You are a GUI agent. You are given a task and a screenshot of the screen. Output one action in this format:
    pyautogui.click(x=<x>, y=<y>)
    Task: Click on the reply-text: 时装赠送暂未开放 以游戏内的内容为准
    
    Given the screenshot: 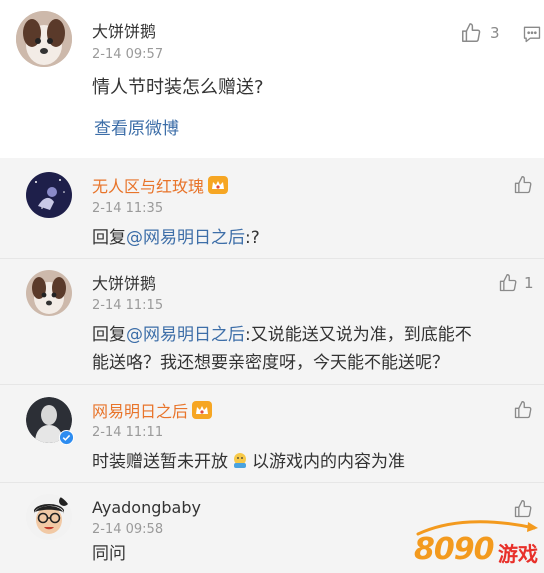 What is the action you would take?
    pyautogui.click(x=248, y=463)
    